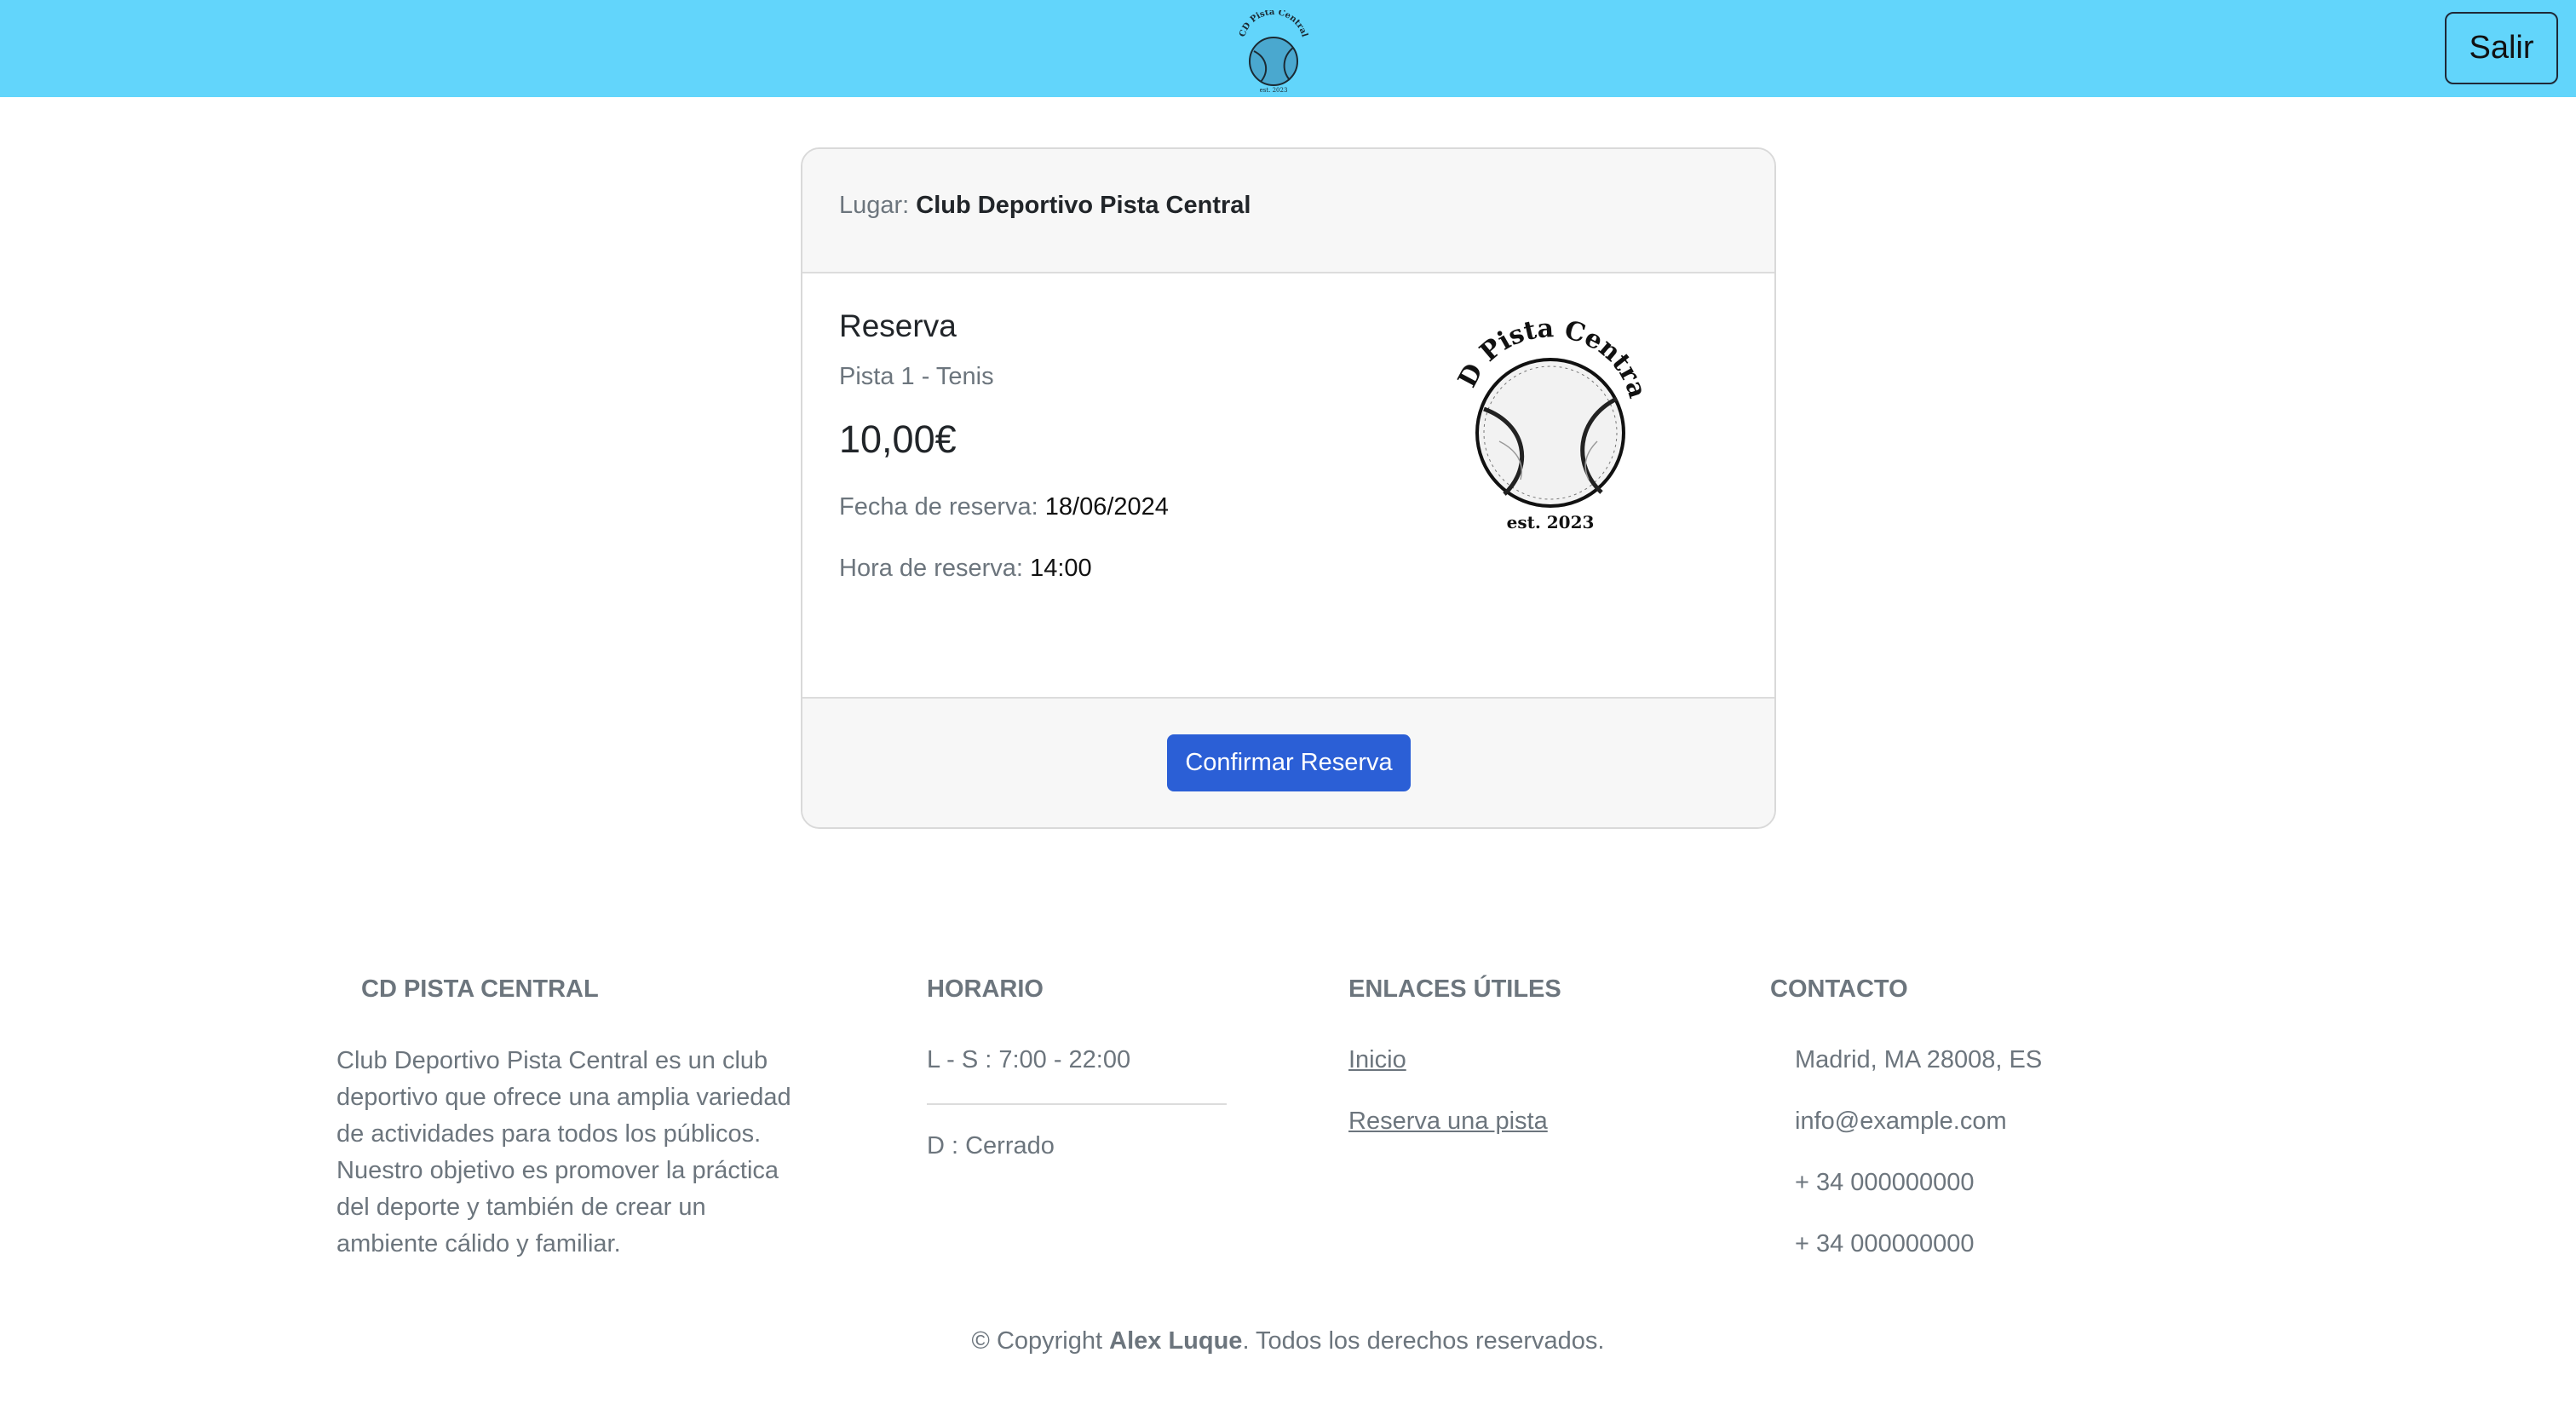 This screenshot has height=1404, width=2576. I want to click on footer-link-book-court: Reserva una pista, so click(1448, 1122).